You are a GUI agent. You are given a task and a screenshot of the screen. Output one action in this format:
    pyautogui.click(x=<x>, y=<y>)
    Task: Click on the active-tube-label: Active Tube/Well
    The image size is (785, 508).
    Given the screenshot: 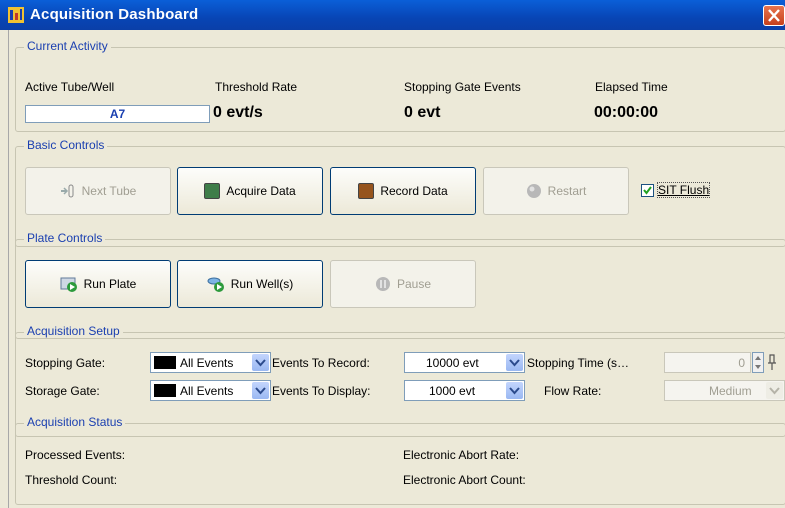 What is the action you would take?
    pyautogui.click(x=70, y=87)
    